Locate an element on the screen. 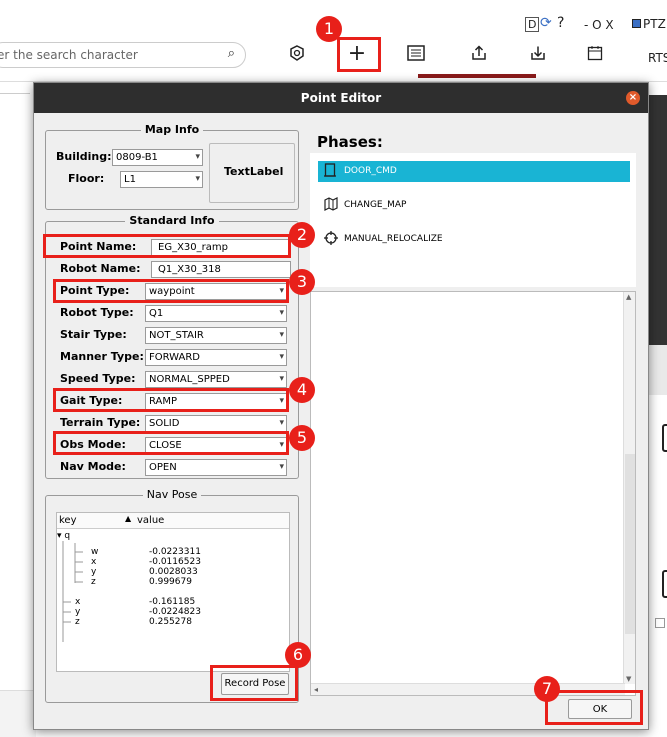 This screenshot has width=667, height=737. phase-item-manual-relocalize: MANUAL_RELOCALIZE is located at coordinates (474, 239).